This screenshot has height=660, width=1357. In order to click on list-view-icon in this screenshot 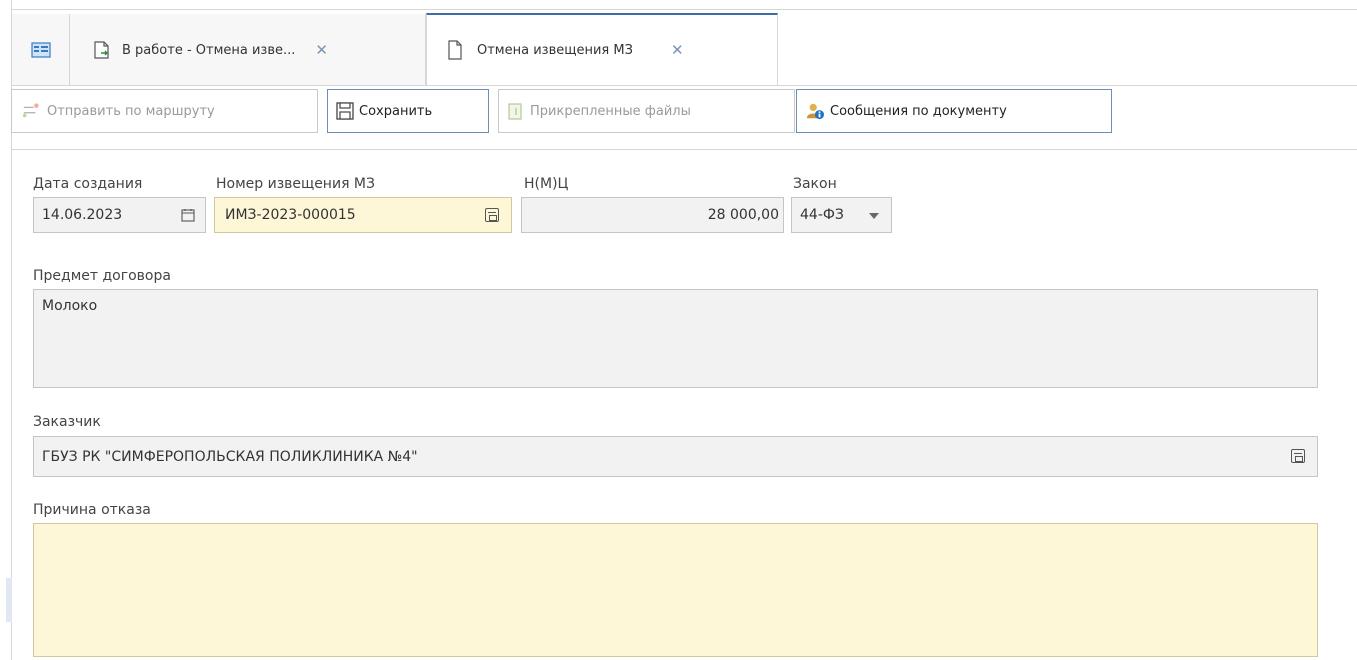, I will do `click(40, 50)`.